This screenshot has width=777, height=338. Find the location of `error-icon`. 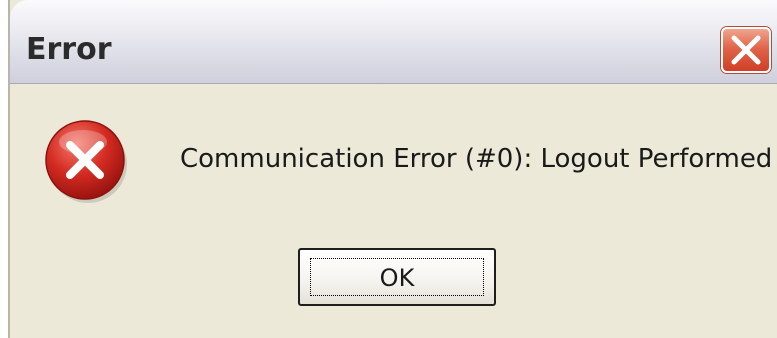

error-icon is located at coordinates (86, 161).